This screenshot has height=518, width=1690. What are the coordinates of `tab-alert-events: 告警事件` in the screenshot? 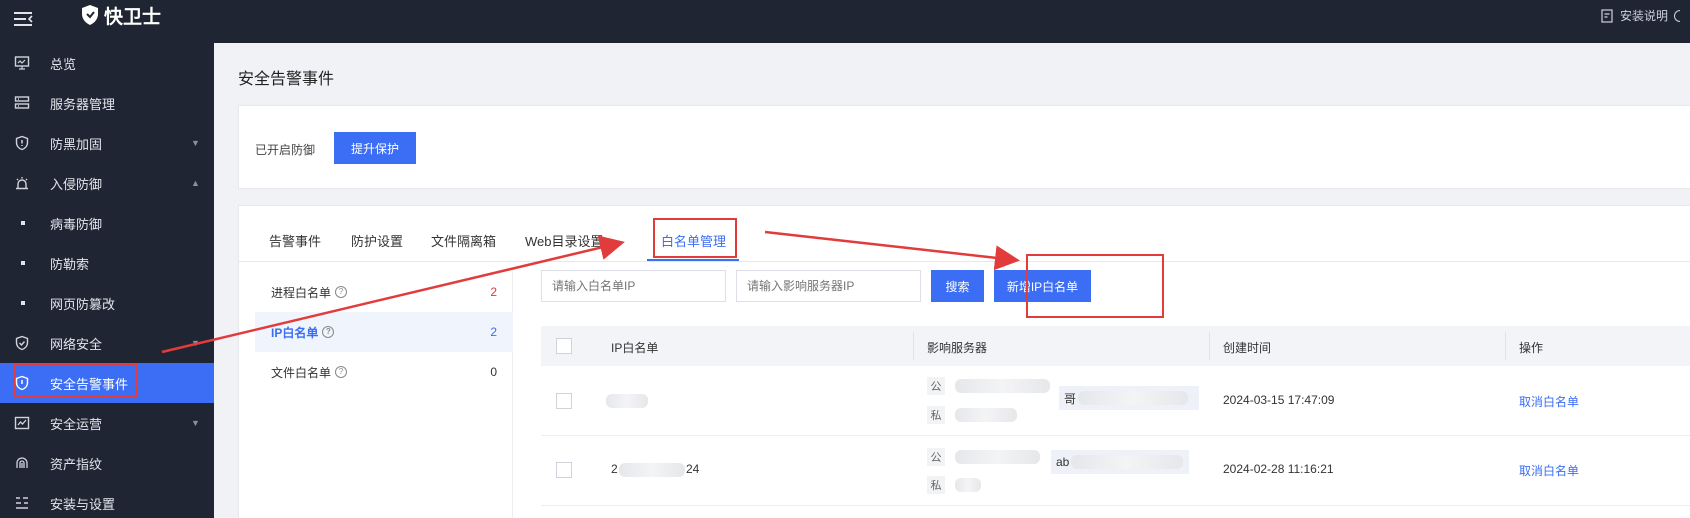 It's located at (295, 240).